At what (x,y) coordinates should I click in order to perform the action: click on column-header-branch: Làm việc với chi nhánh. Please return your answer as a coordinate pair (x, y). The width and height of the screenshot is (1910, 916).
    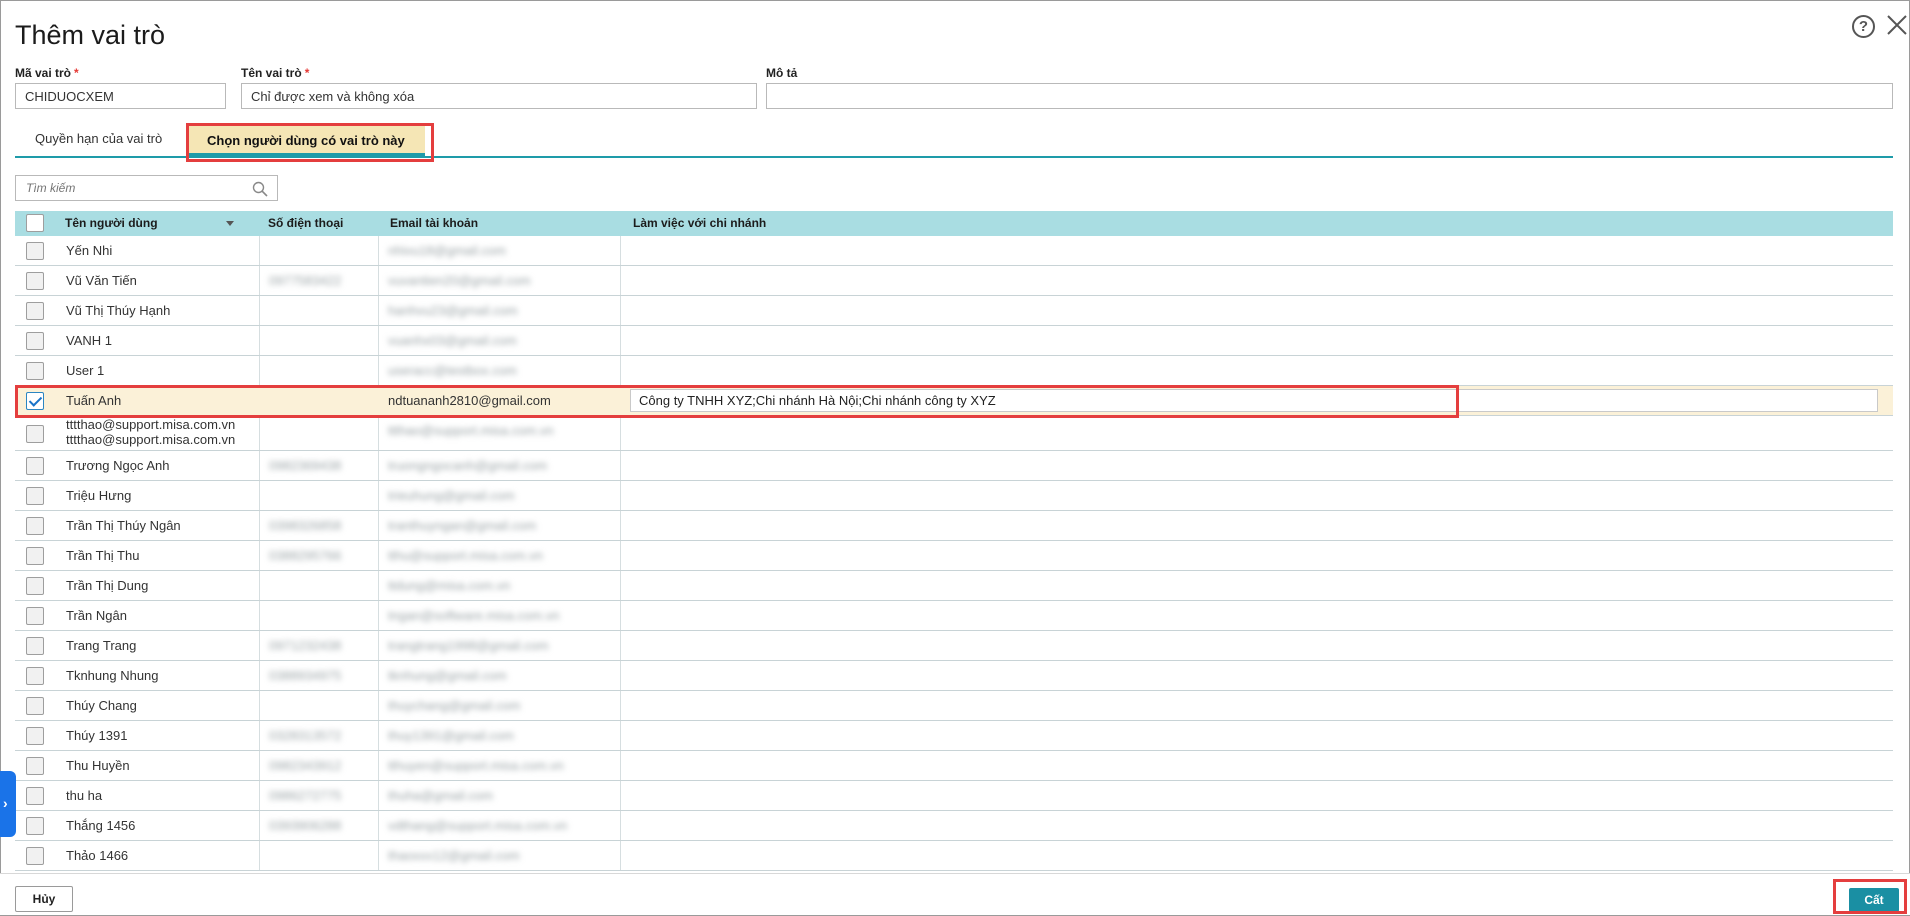
    Looking at the image, I should click on (825, 223).